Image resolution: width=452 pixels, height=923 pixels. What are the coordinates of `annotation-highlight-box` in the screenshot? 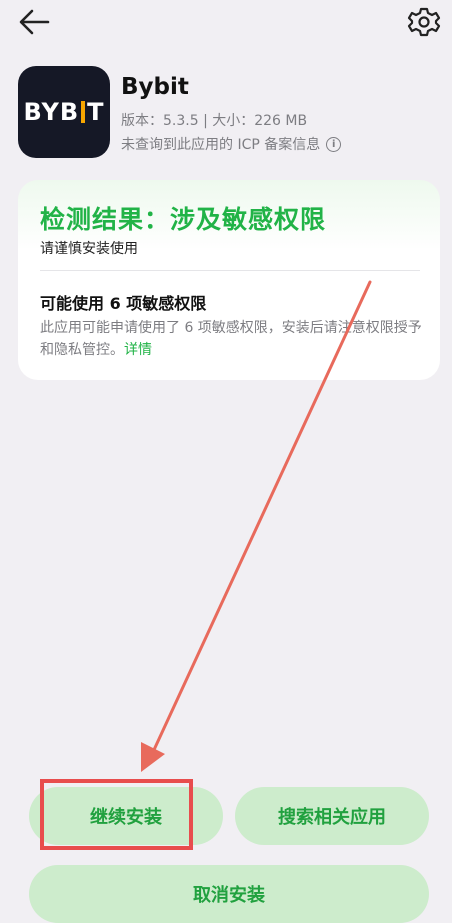 It's located at (116, 814).